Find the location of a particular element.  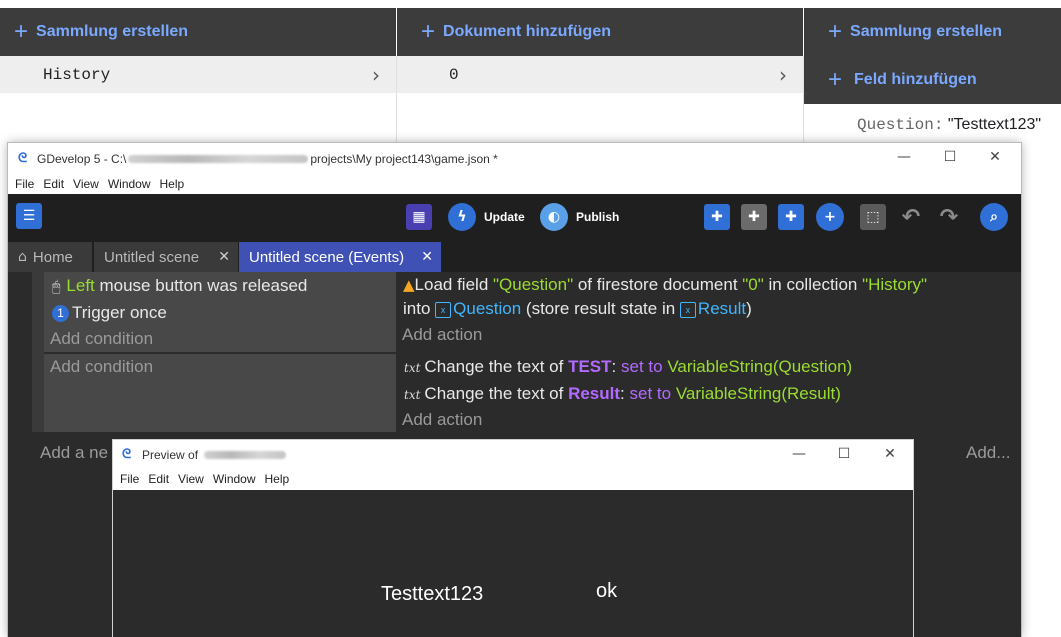

event-gutter is located at coordinates (38, 352).